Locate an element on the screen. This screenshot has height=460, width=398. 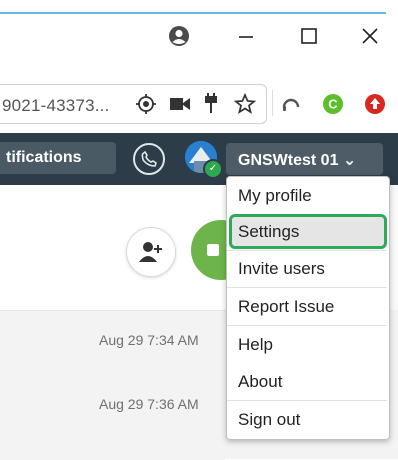
message-timestamp: Aug 29 7:34 AM is located at coordinates (149, 340).